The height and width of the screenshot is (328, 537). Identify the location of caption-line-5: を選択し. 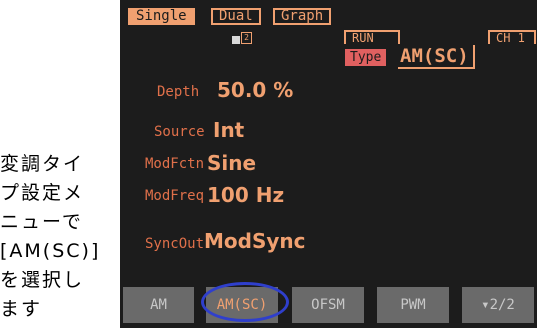
(42, 280).